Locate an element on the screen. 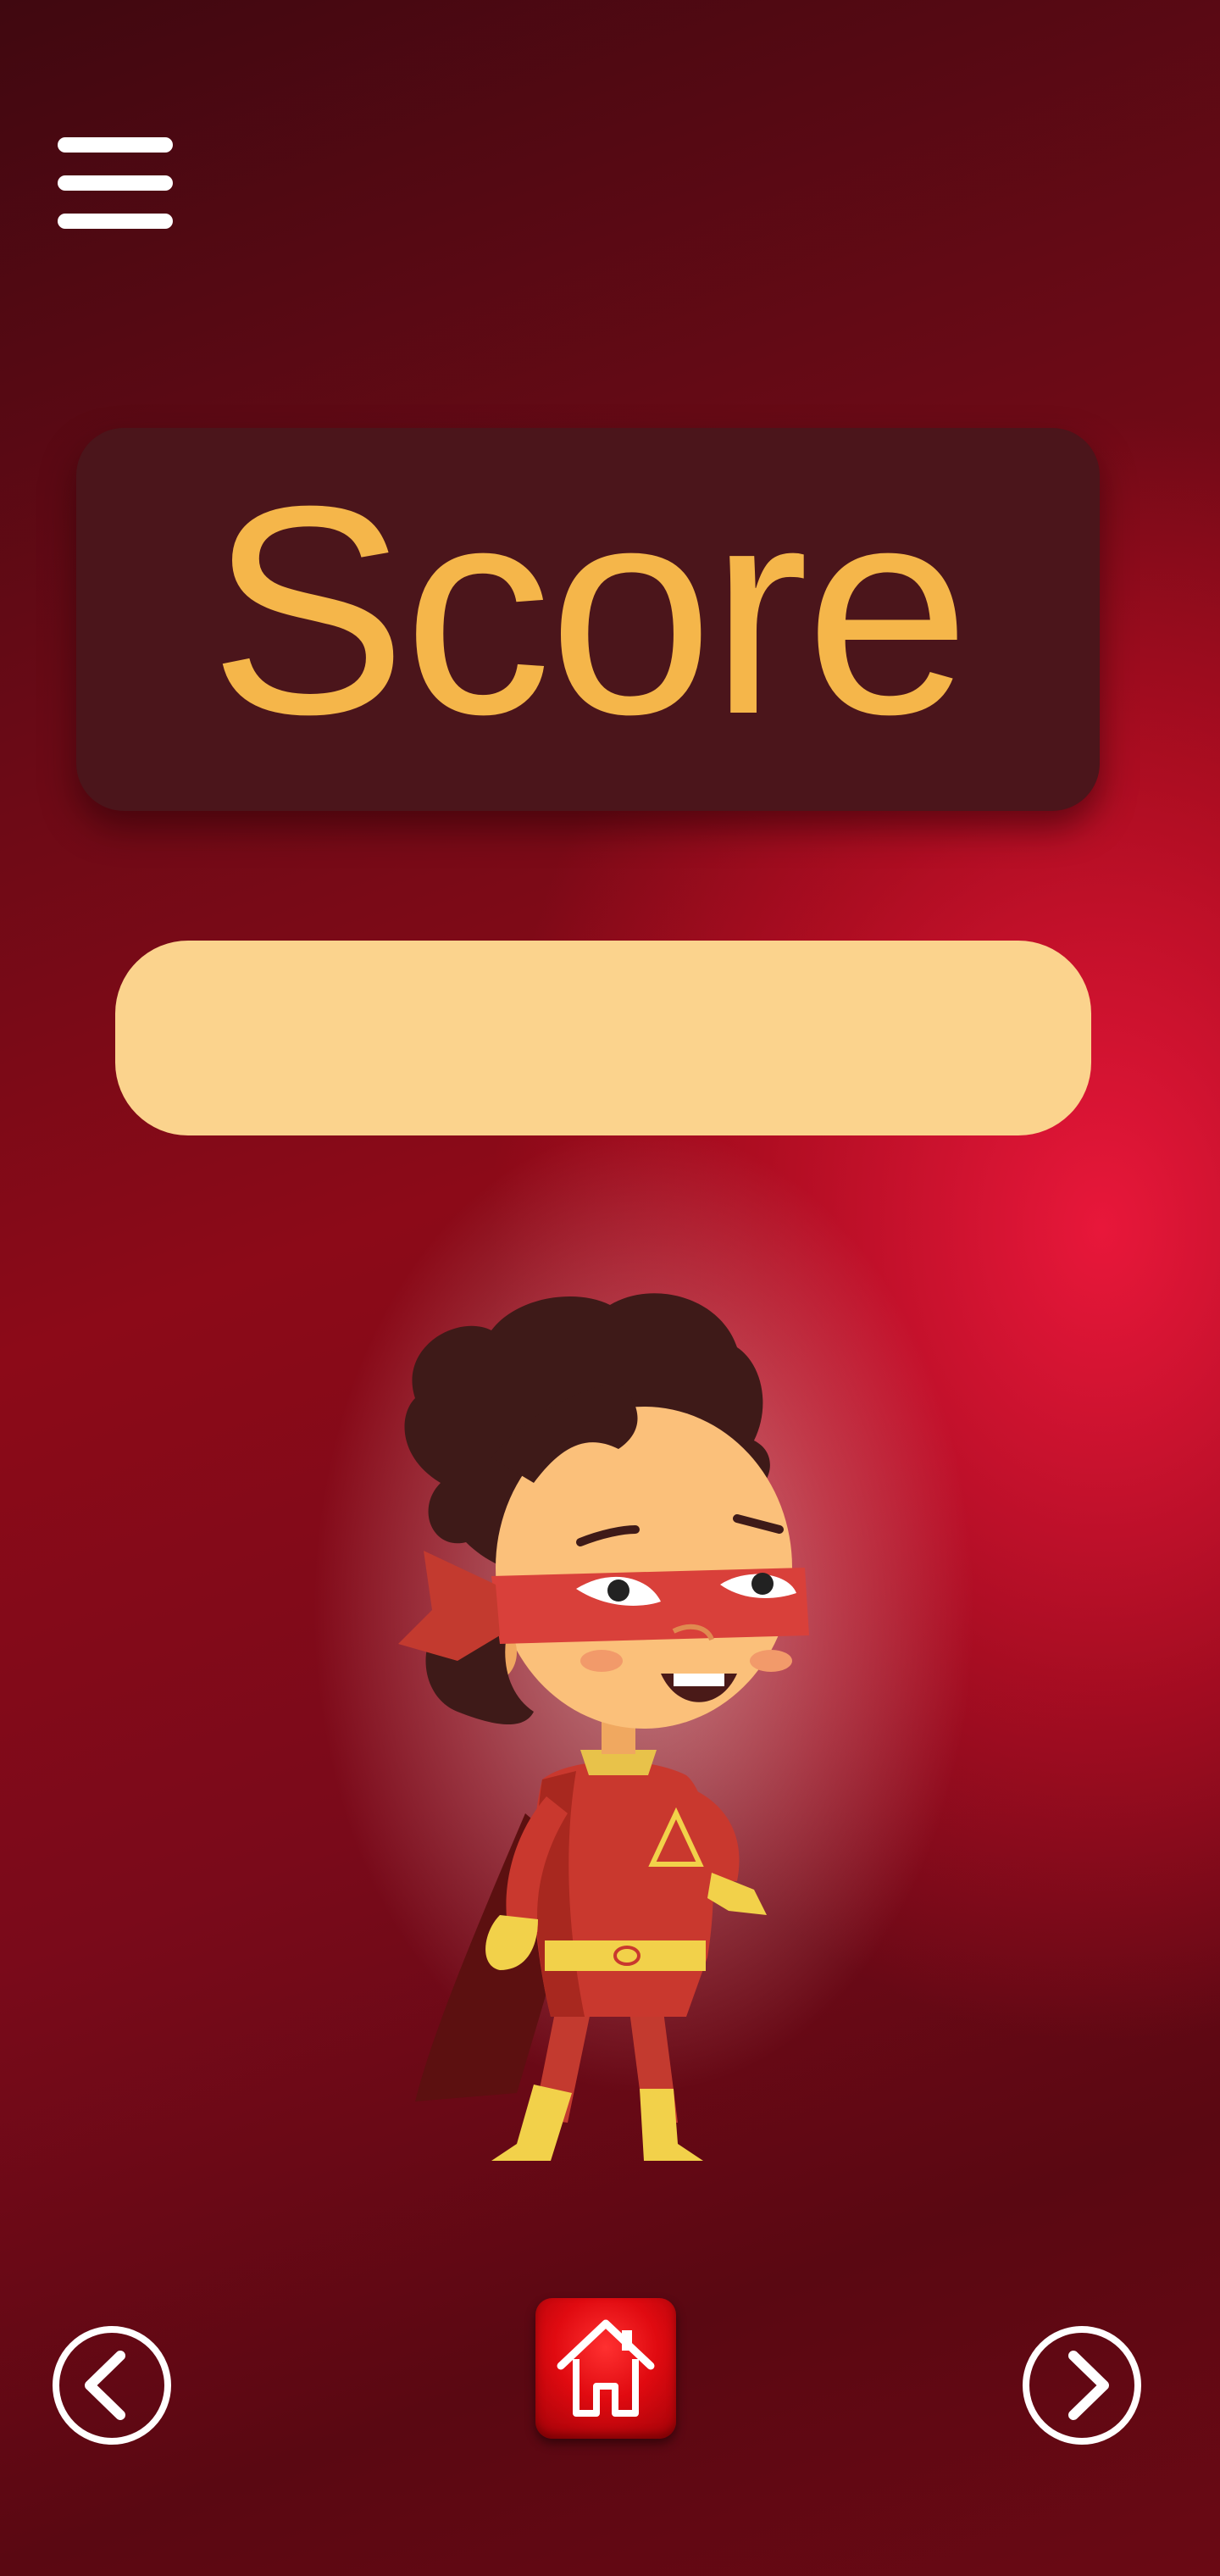 The image size is (1220, 2576). left-boot is located at coordinates (531, 2123).